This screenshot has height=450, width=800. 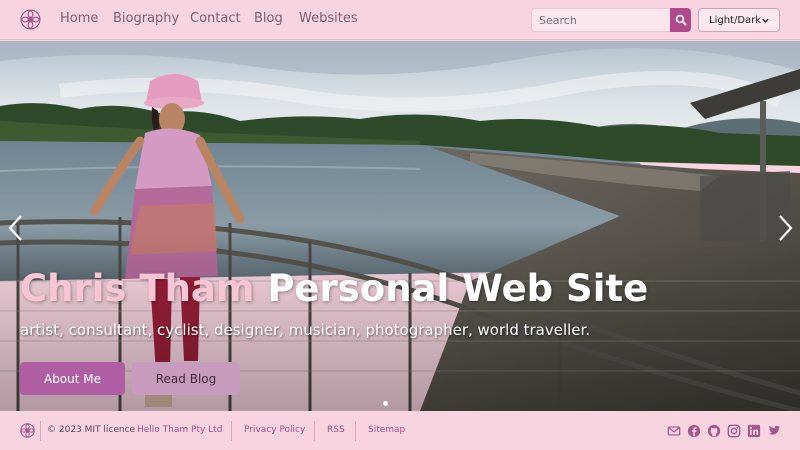 What do you see at coordinates (268, 19) in the screenshot?
I see `nav-blog: Blog` at bounding box center [268, 19].